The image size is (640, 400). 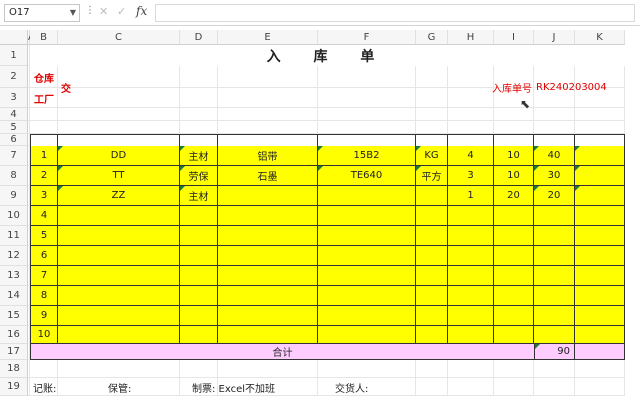 I want to click on row-header-15: 15, so click(x=14, y=316).